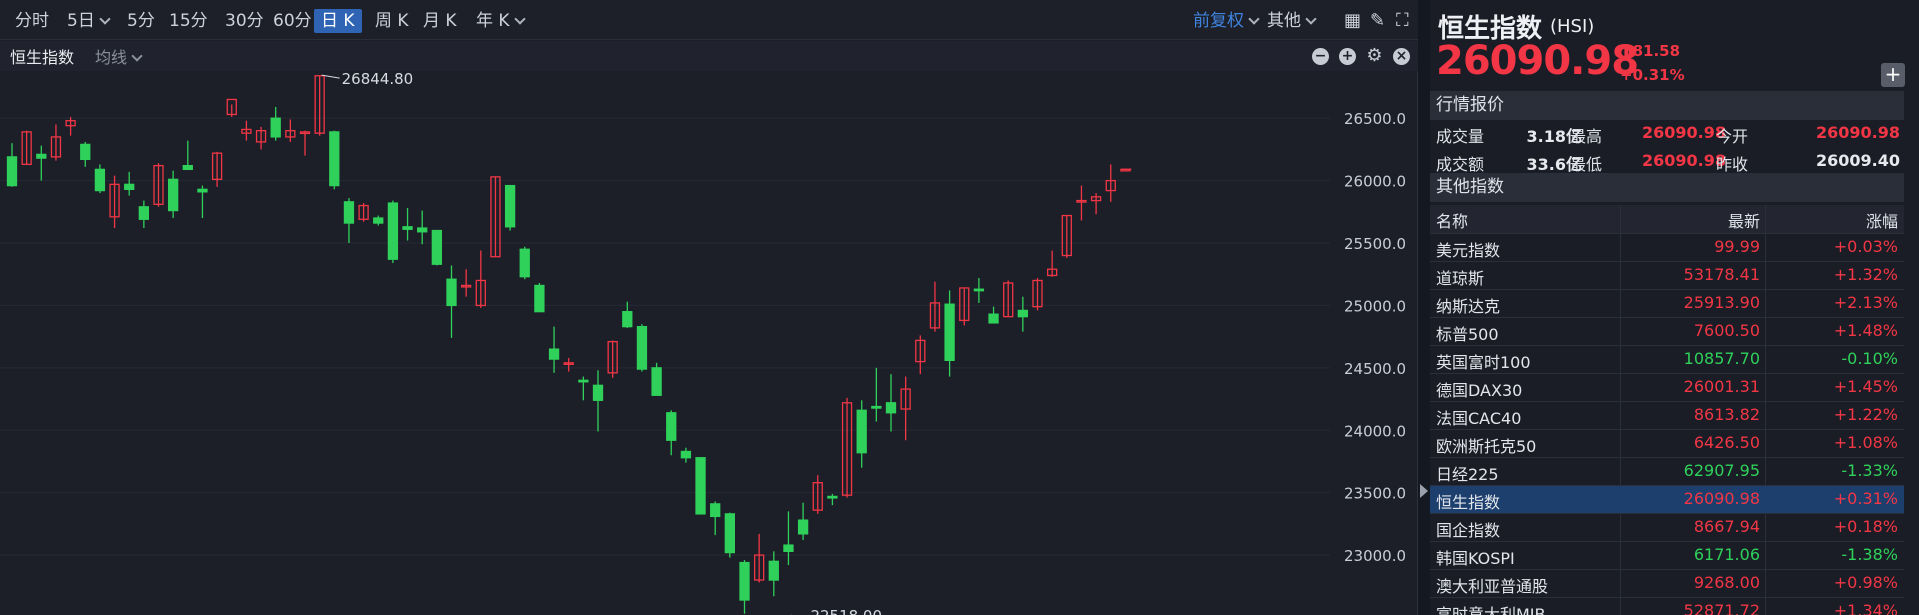  I want to click on panel-collapse-arrow-icon, so click(1424, 491).